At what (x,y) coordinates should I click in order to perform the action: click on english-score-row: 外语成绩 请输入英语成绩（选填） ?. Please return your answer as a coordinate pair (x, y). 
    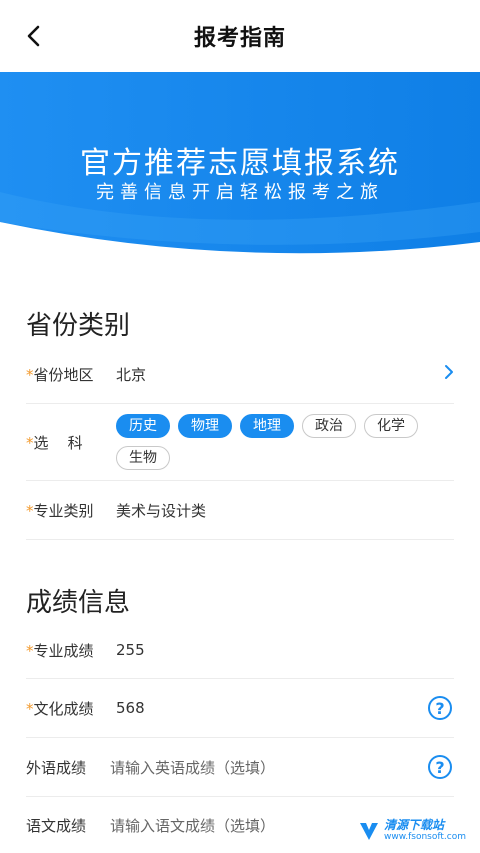
    Looking at the image, I should click on (240, 767).